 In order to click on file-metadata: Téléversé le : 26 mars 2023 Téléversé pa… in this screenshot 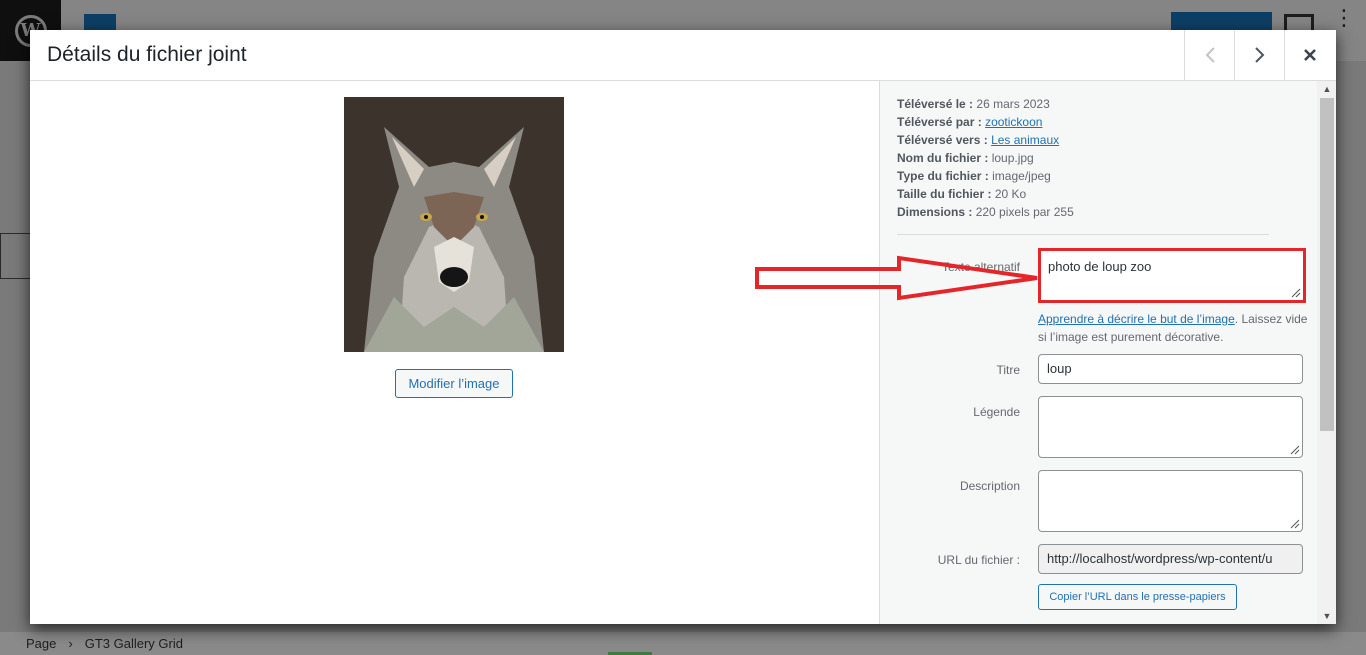, I will do `click(985, 158)`.